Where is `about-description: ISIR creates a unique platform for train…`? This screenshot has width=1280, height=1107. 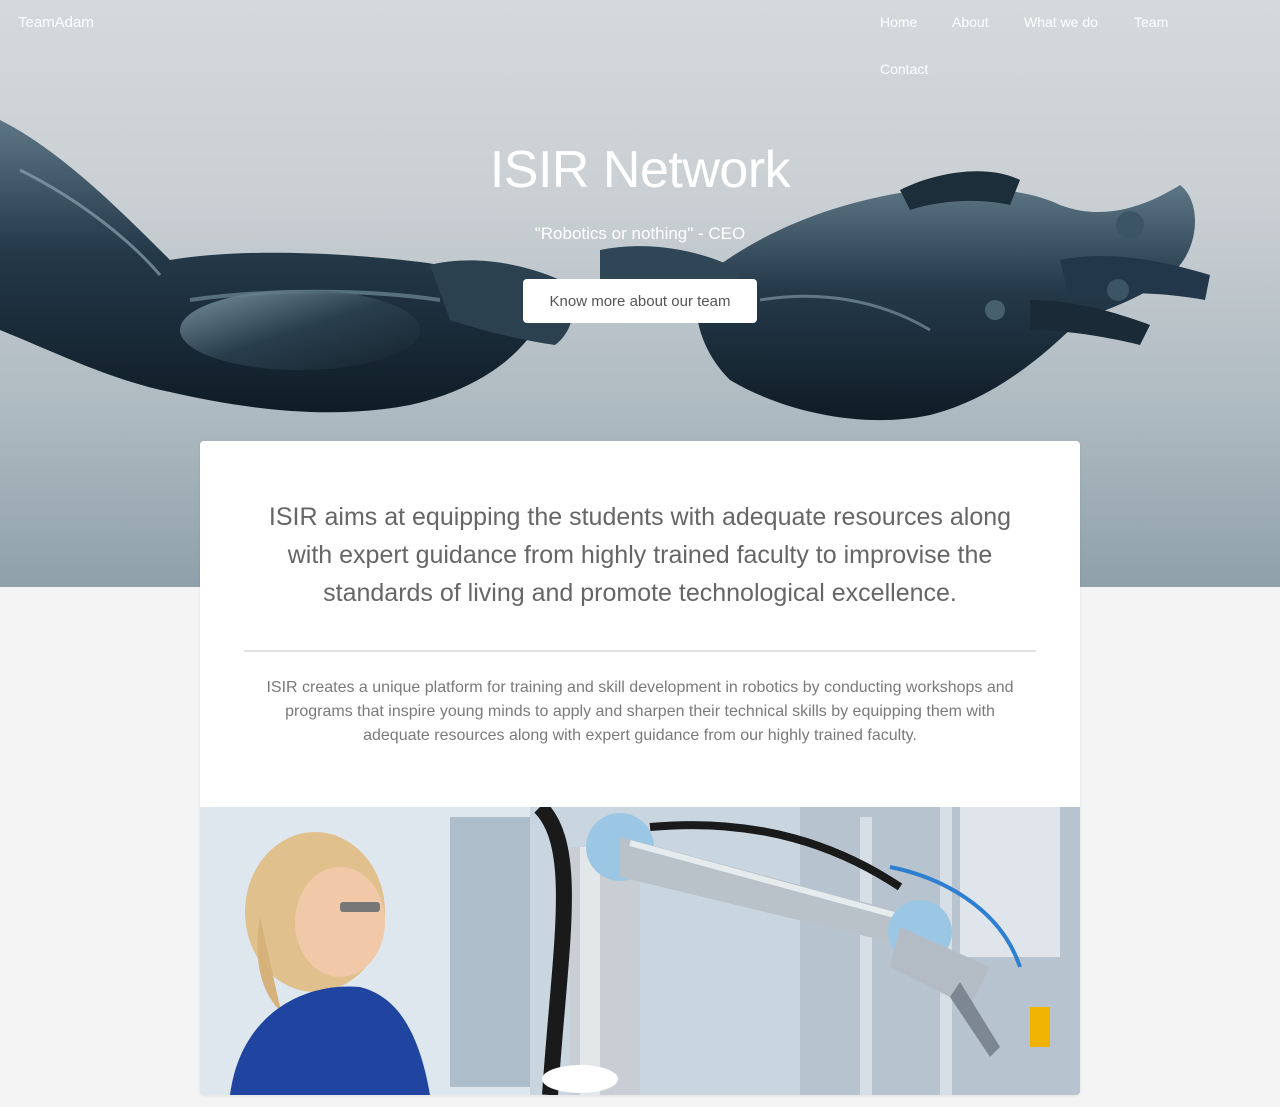
about-description: ISIR creates a unique platform for train… is located at coordinates (640, 711).